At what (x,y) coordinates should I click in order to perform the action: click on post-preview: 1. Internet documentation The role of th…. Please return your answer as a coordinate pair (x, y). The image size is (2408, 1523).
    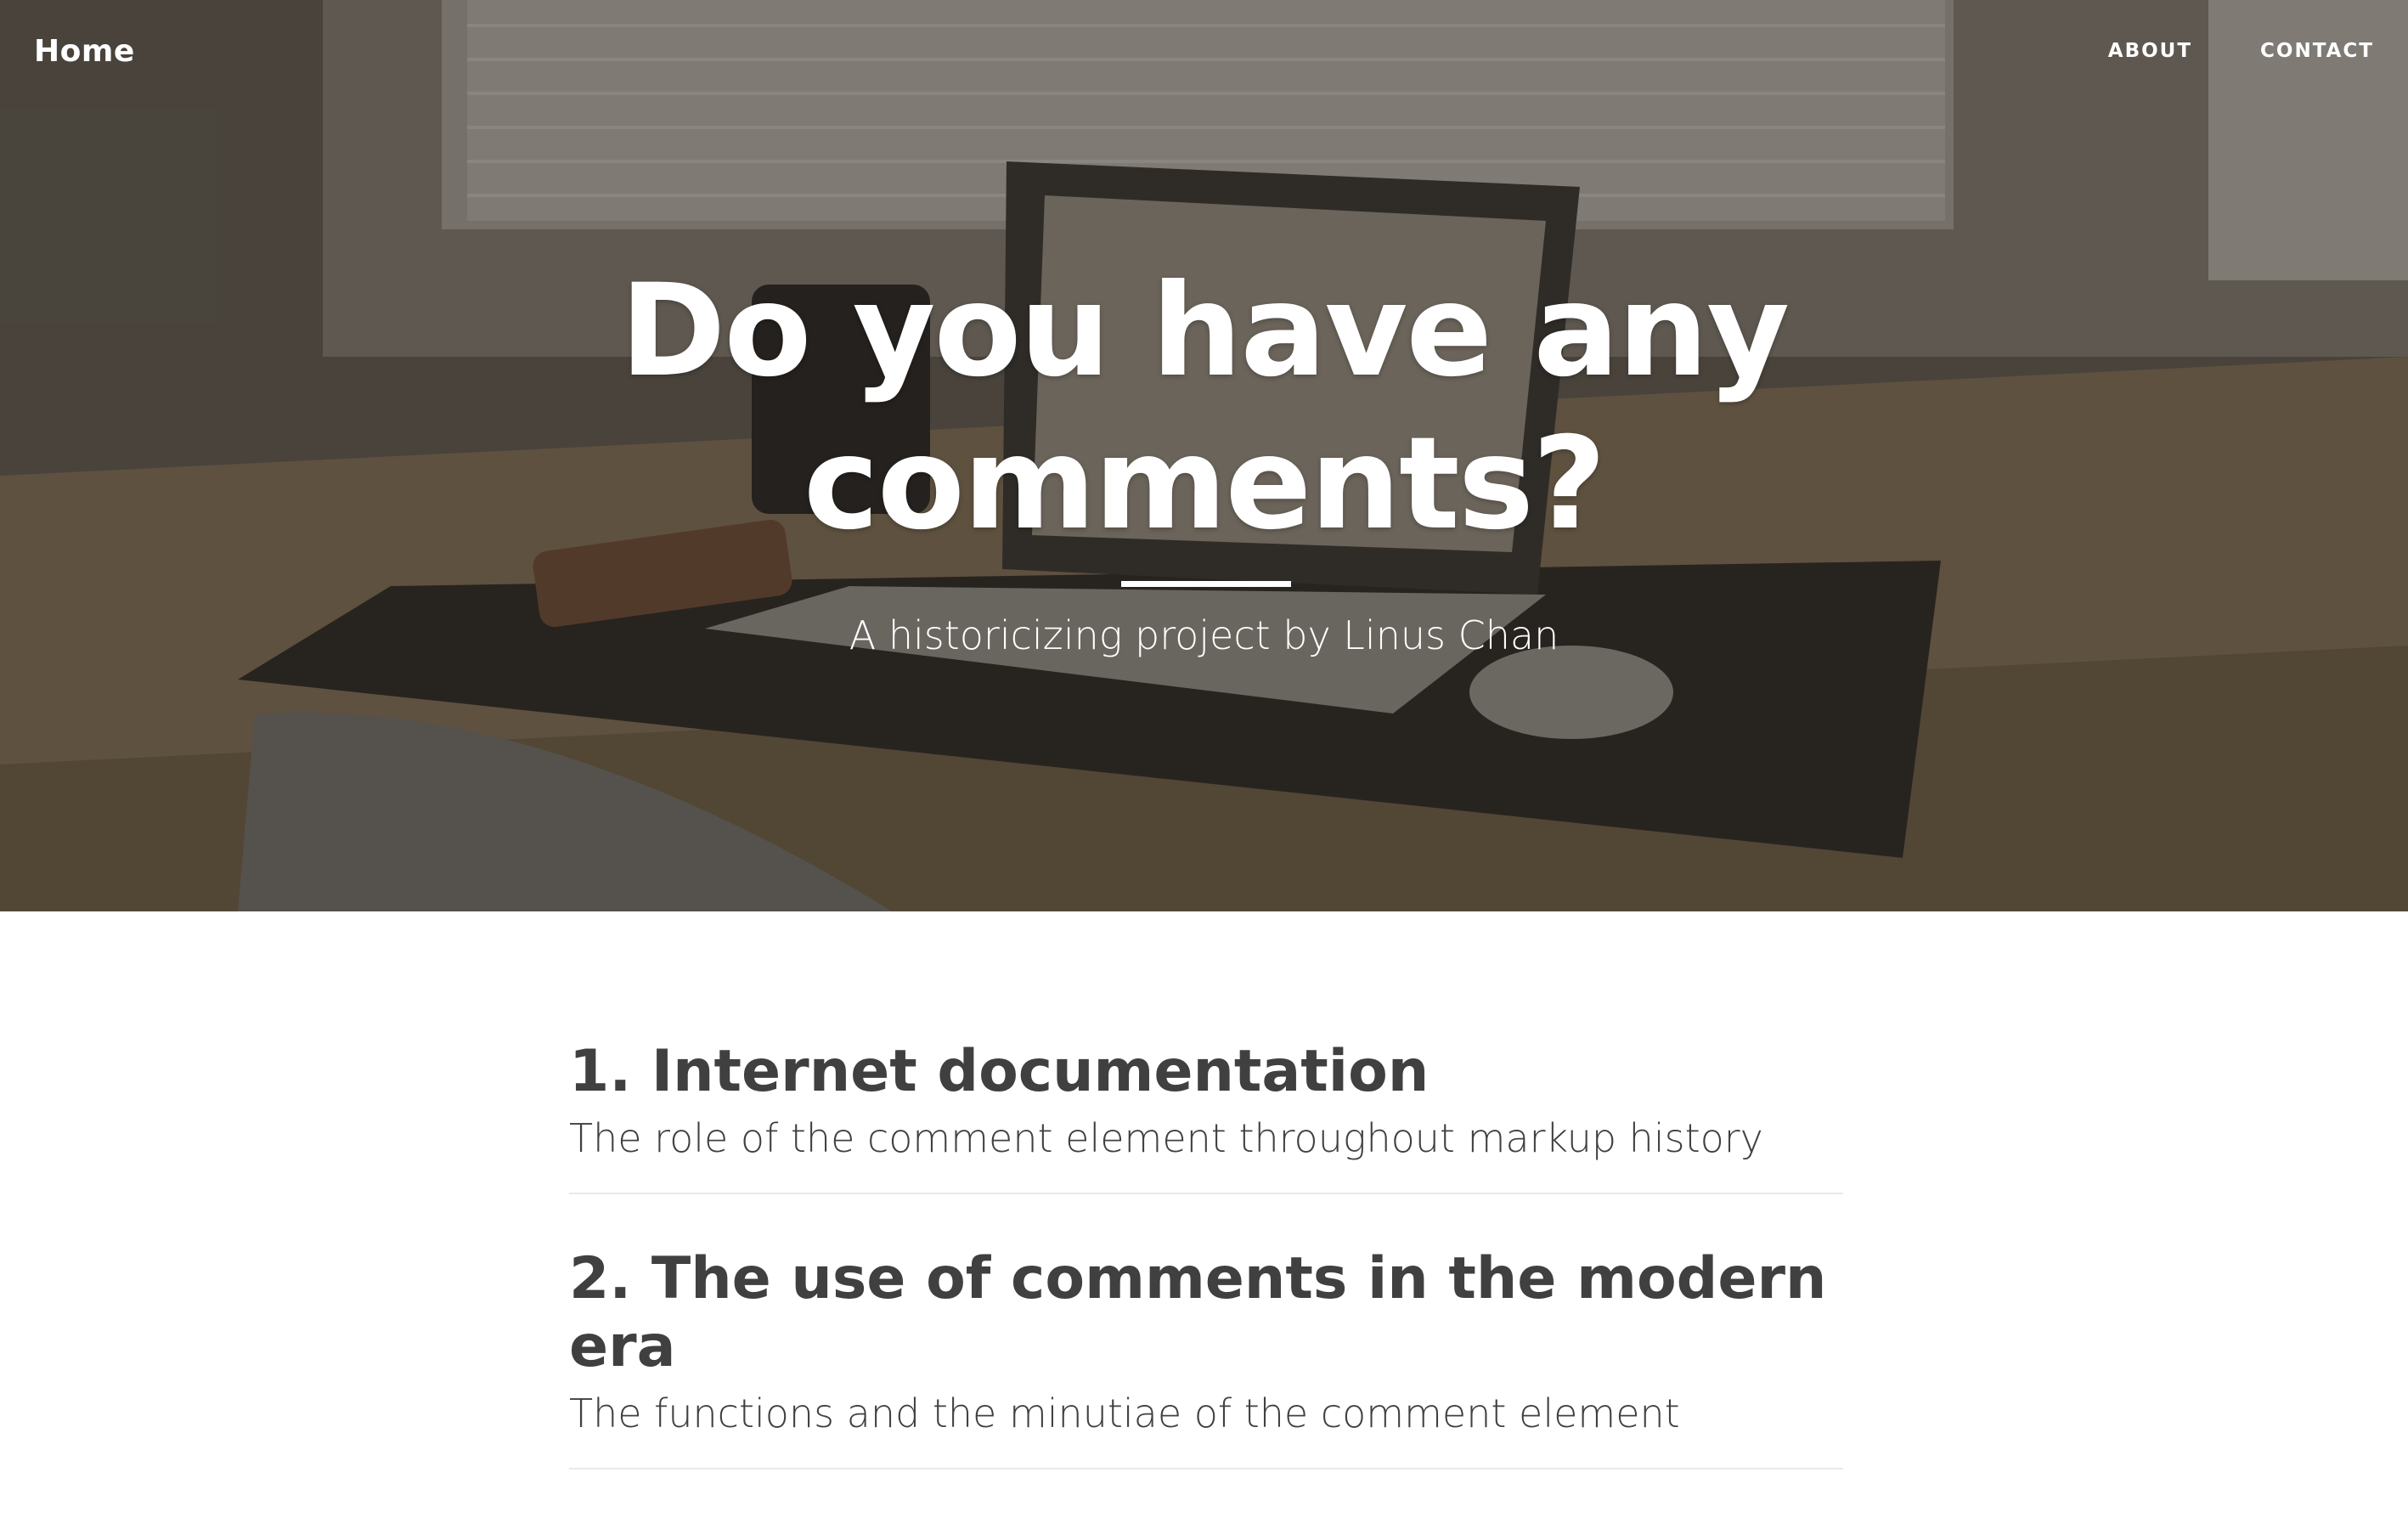
    Looking at the image, I should click on (1206, 1116).